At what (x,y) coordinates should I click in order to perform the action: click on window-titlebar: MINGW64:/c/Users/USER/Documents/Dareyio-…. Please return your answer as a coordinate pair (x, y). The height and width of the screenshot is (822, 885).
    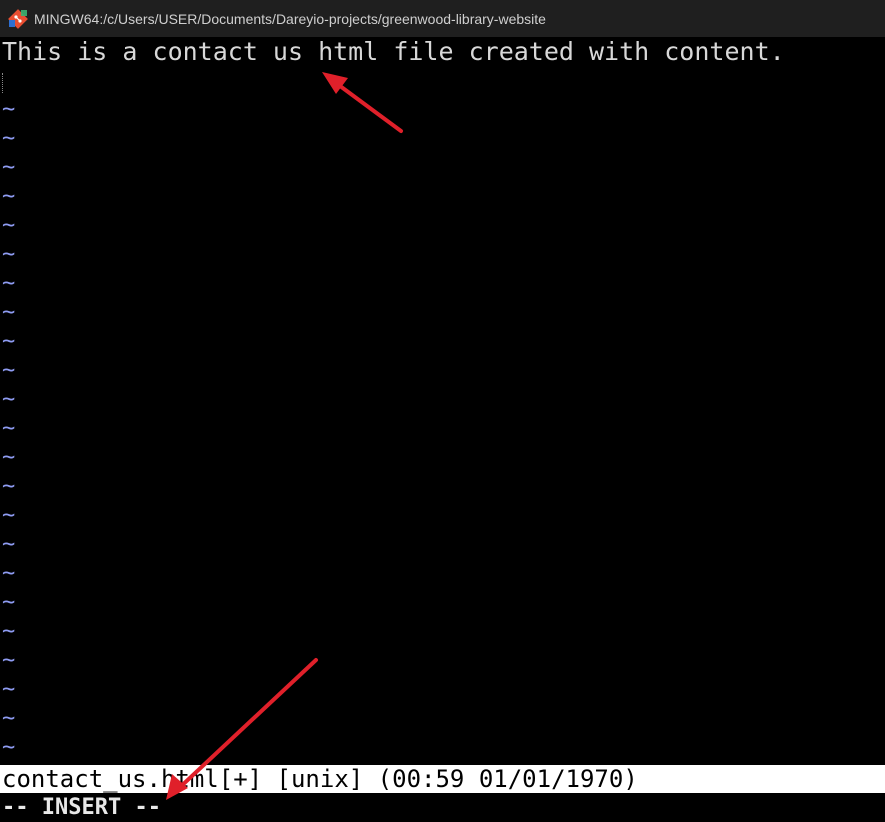
    Looking at the image, I should click on (442, 18).